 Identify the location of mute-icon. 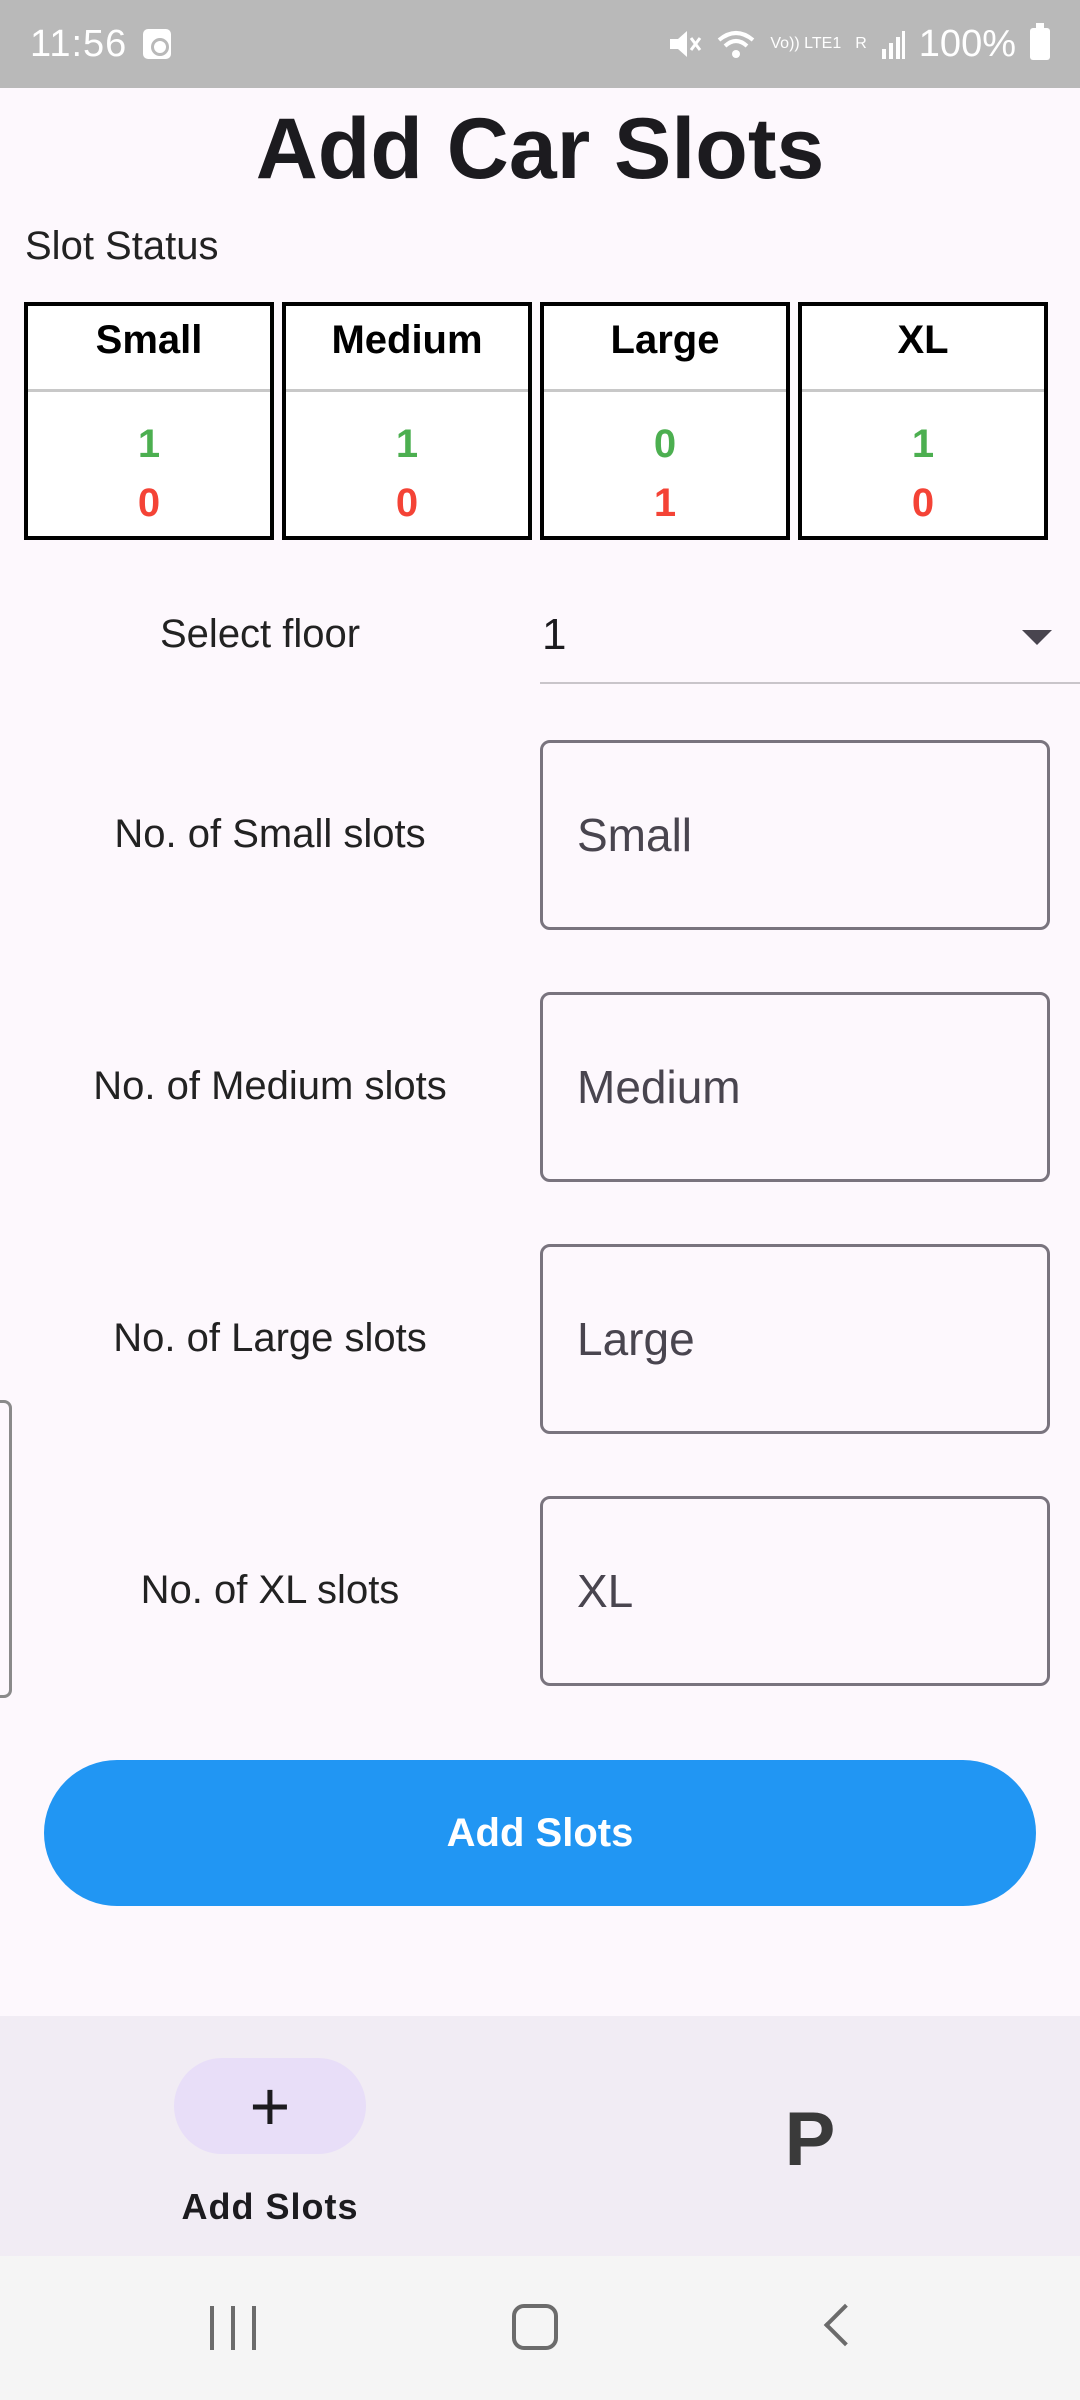
(686, 44).